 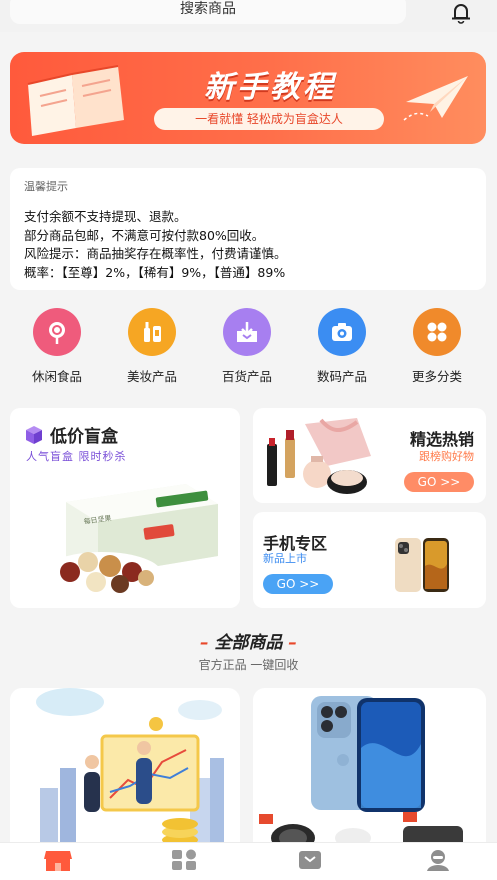 I want to click on category-grid-icon, so click(x=184, y=859).